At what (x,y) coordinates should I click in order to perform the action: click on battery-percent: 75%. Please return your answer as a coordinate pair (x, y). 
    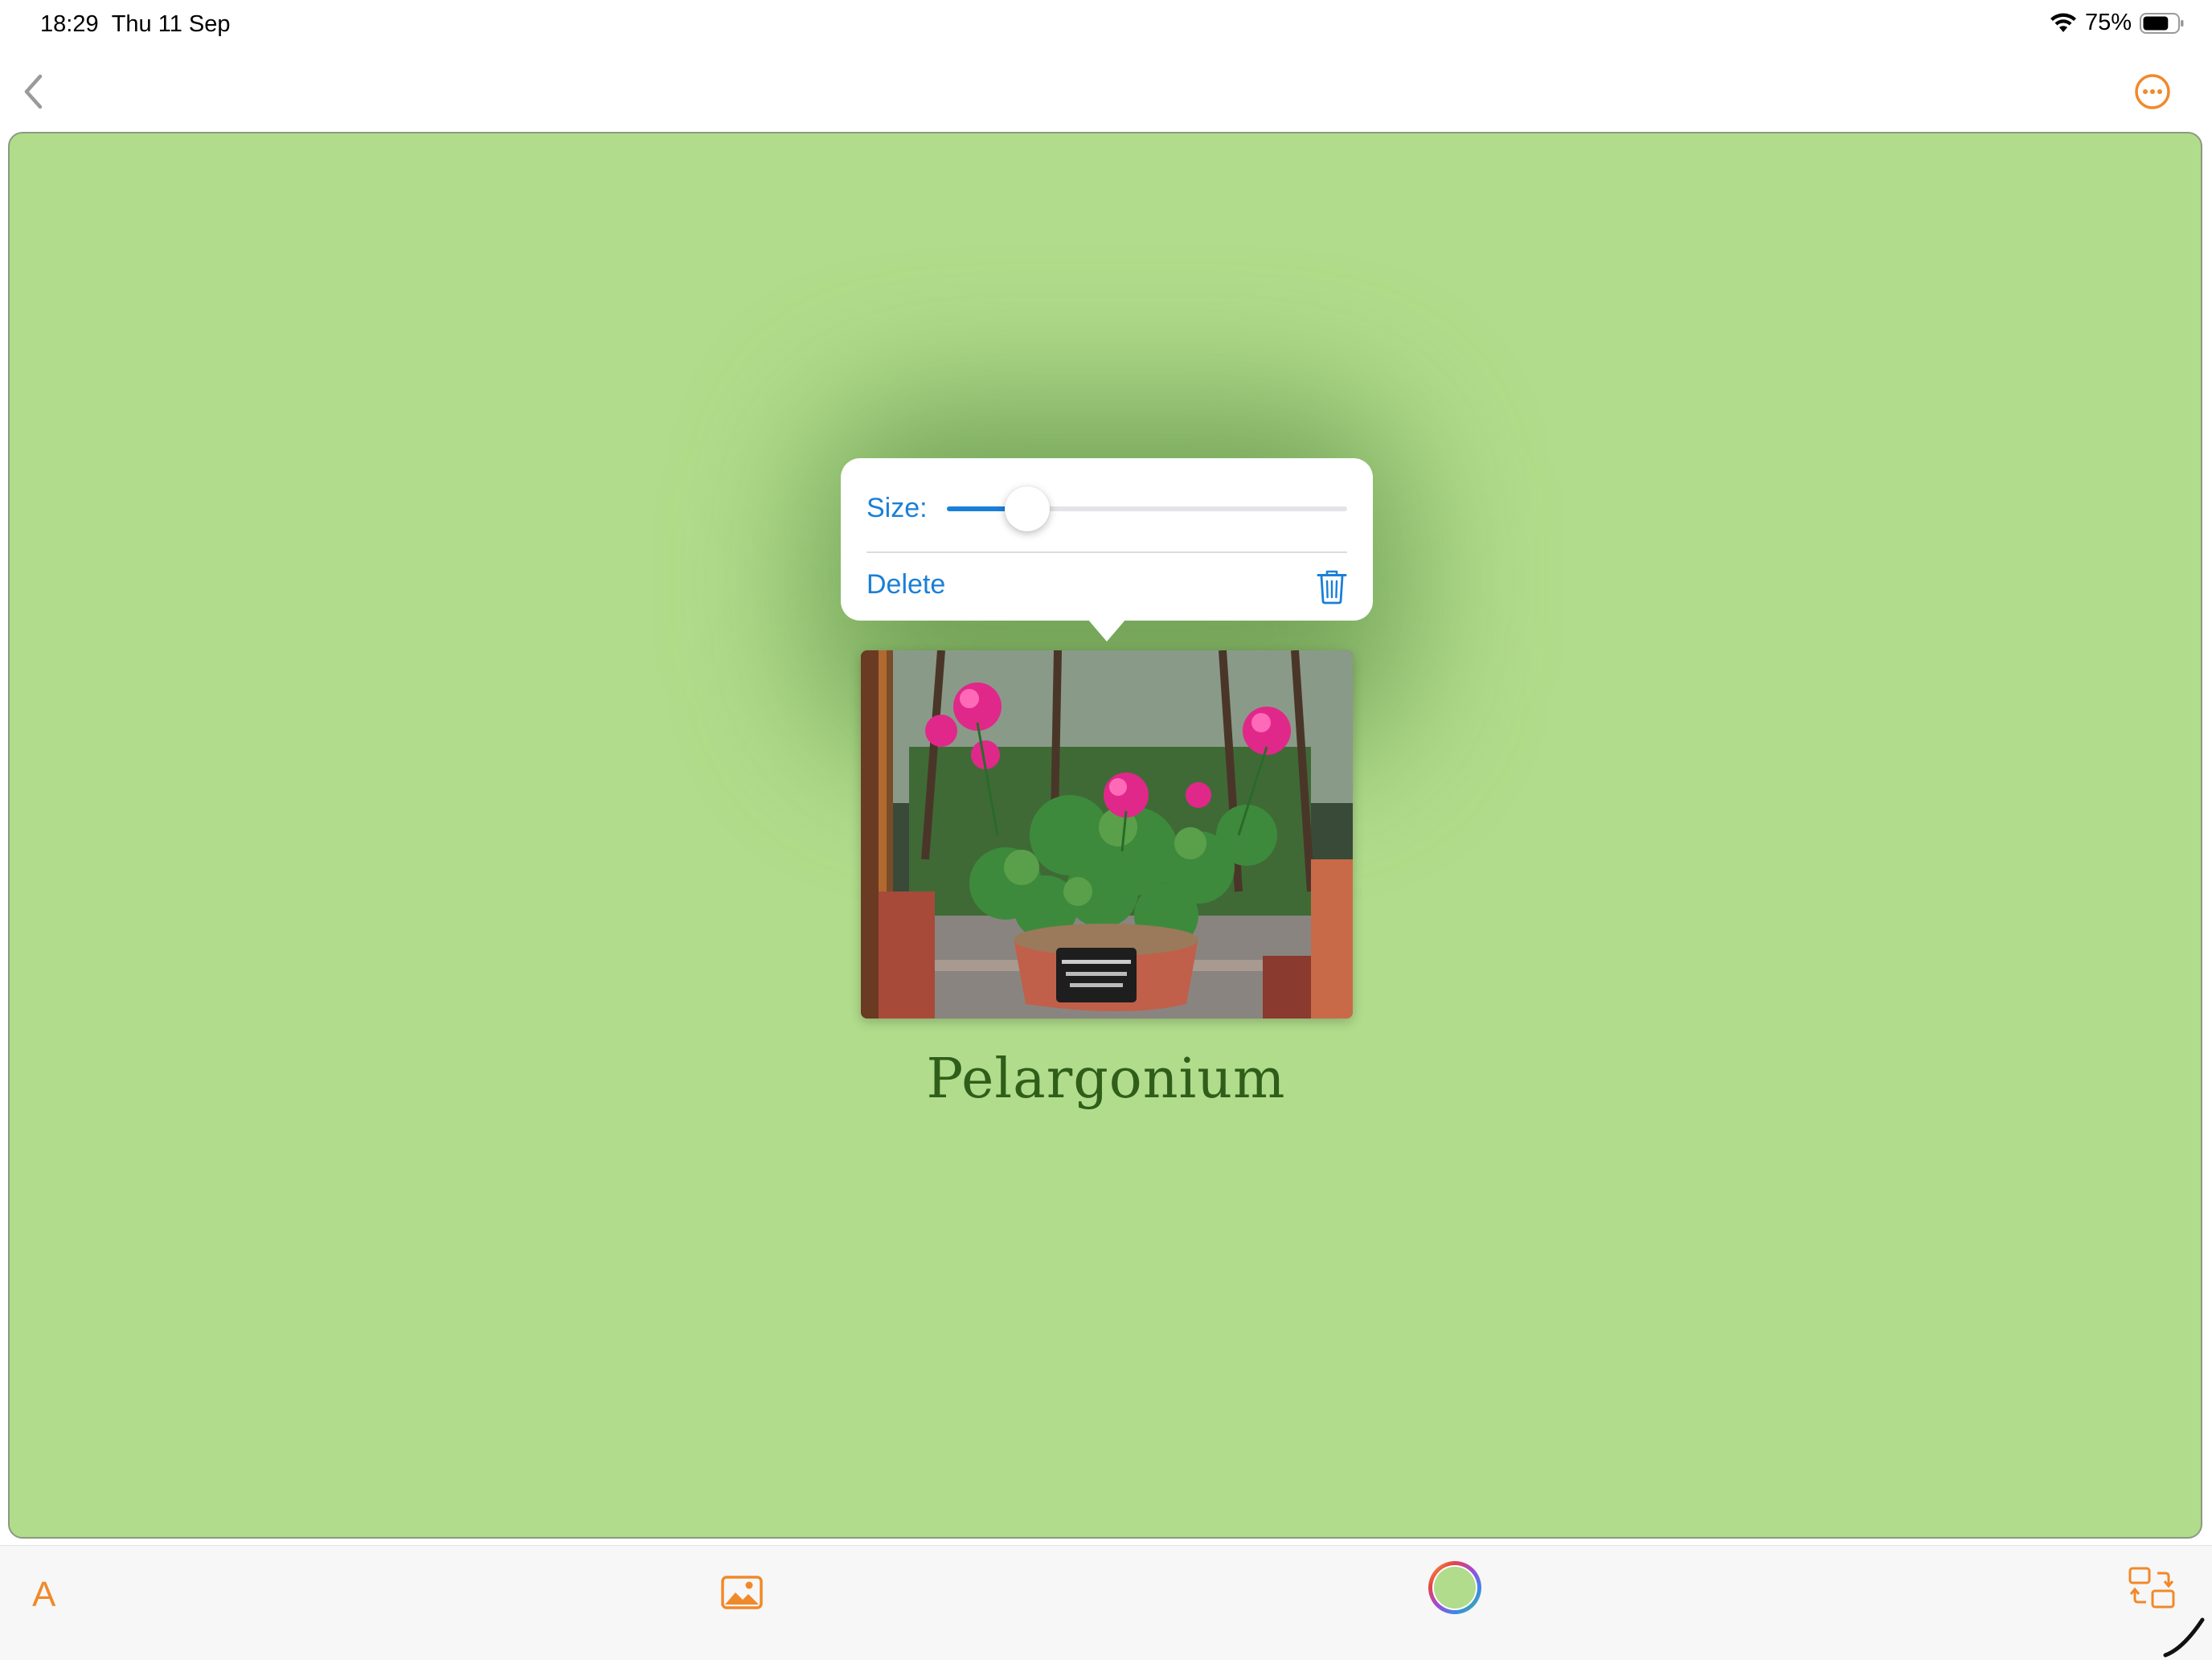
    Looking at the image, I should click on (2108, 22).